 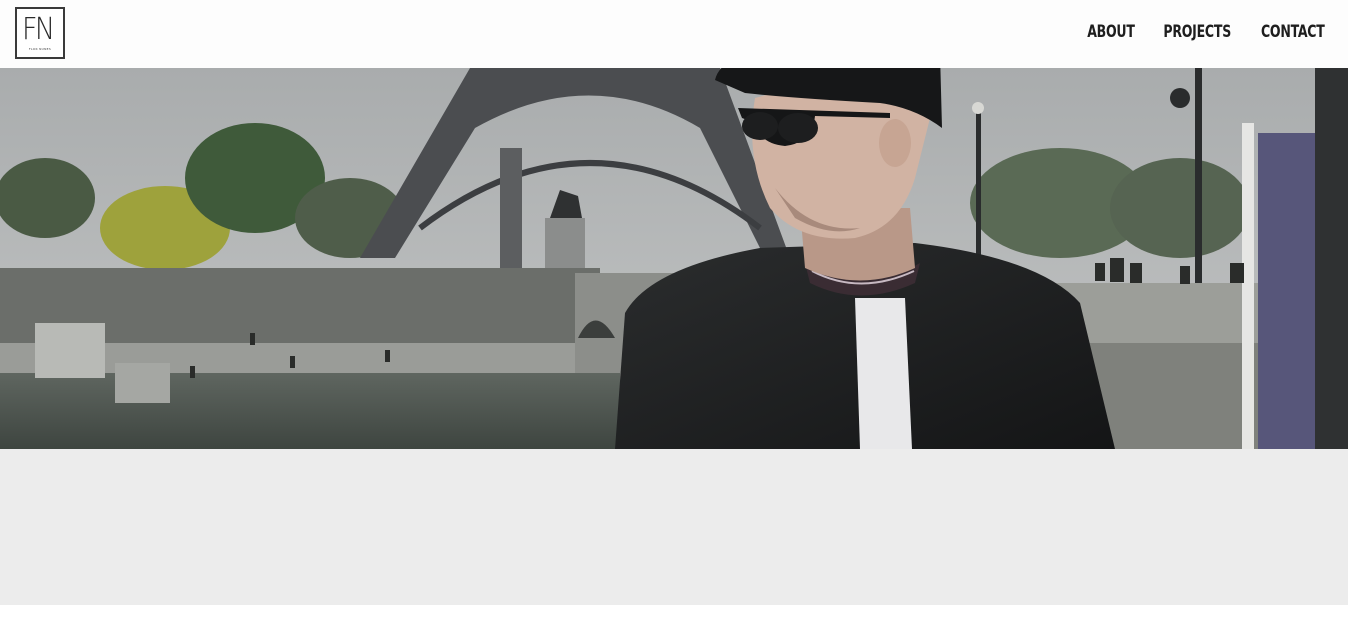 I want to click on logo-subtitle: FLOR NUNES, so click(x=40, y=49).